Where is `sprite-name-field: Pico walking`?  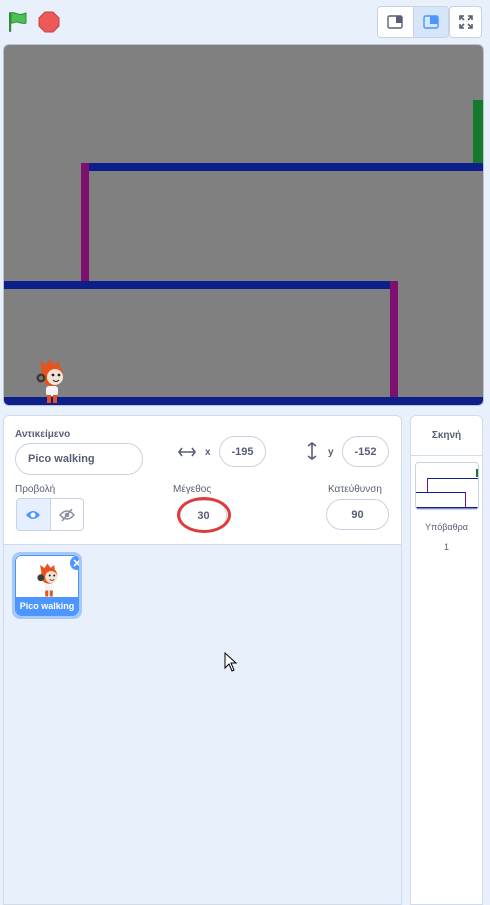 sprite-name-field: Pico walking is located at coordinates (79, 459).